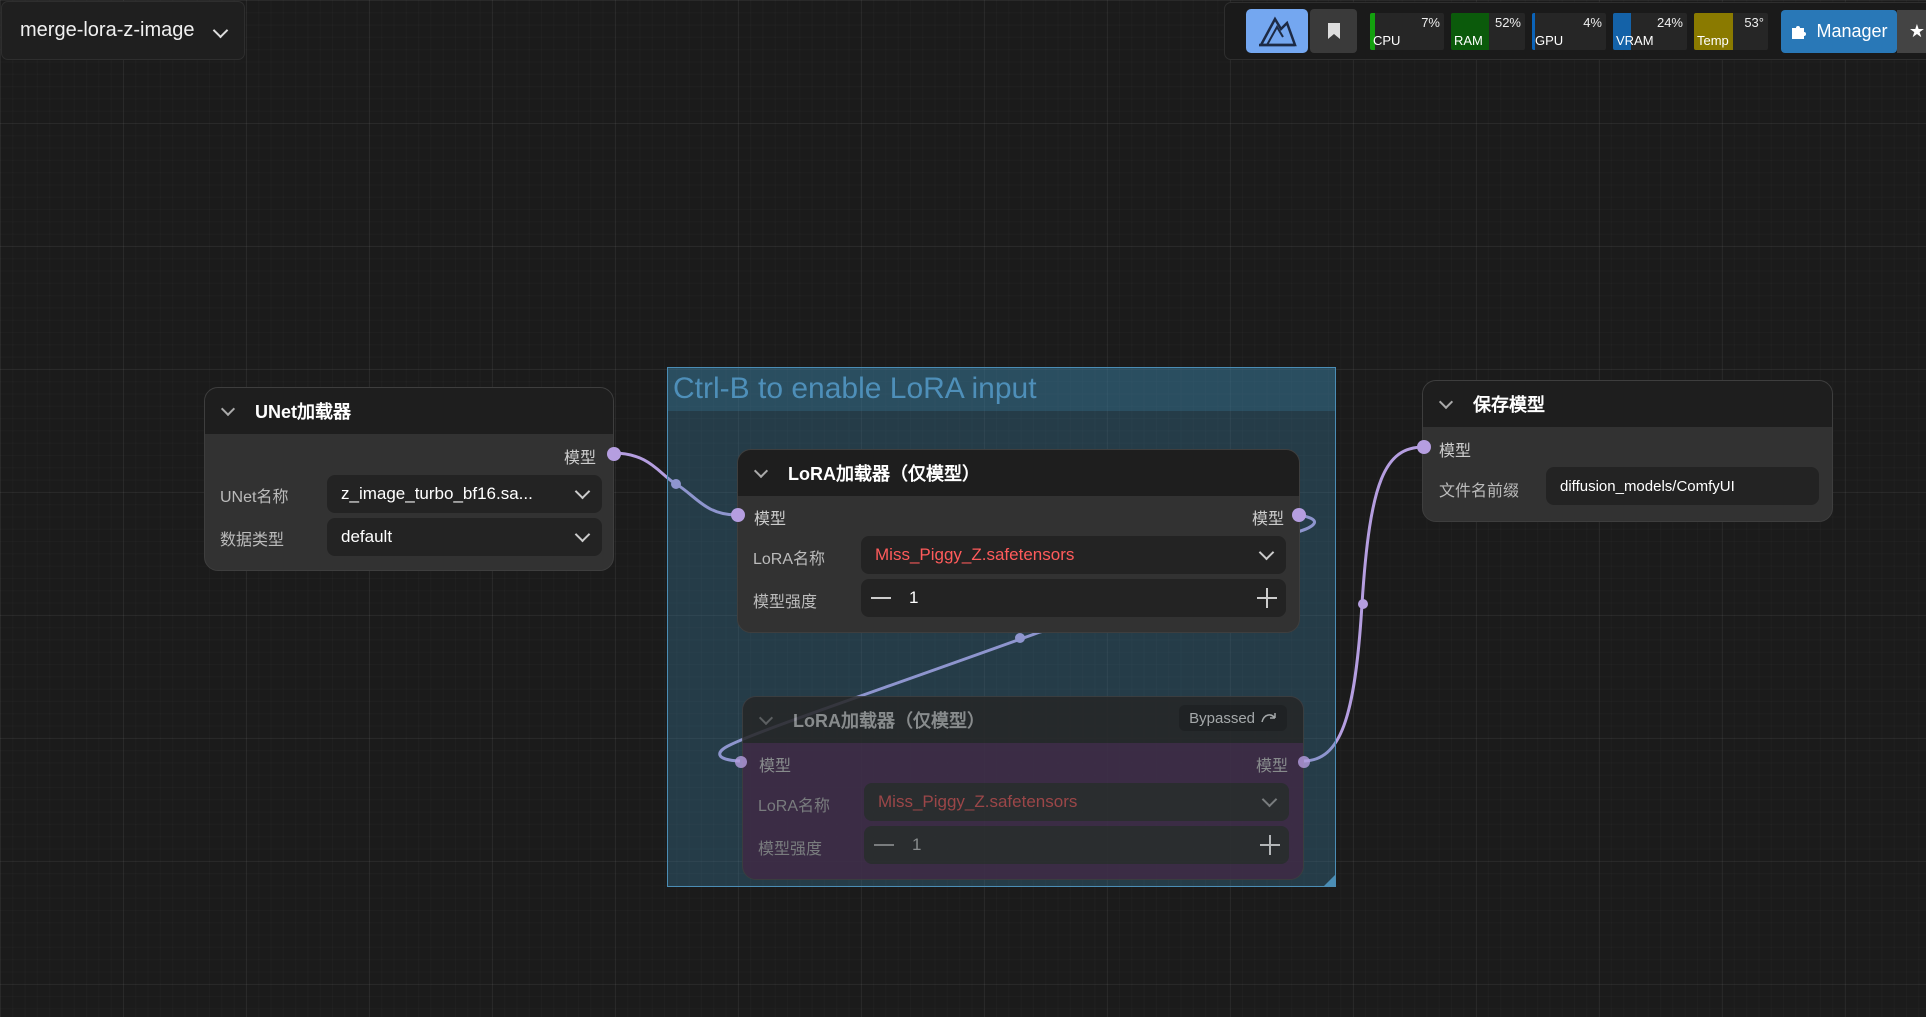 Image resolution: width=1926 pixels, height=1017 pixels. I want to click on bypassed-label: Bypassed, so click(1222, 718).